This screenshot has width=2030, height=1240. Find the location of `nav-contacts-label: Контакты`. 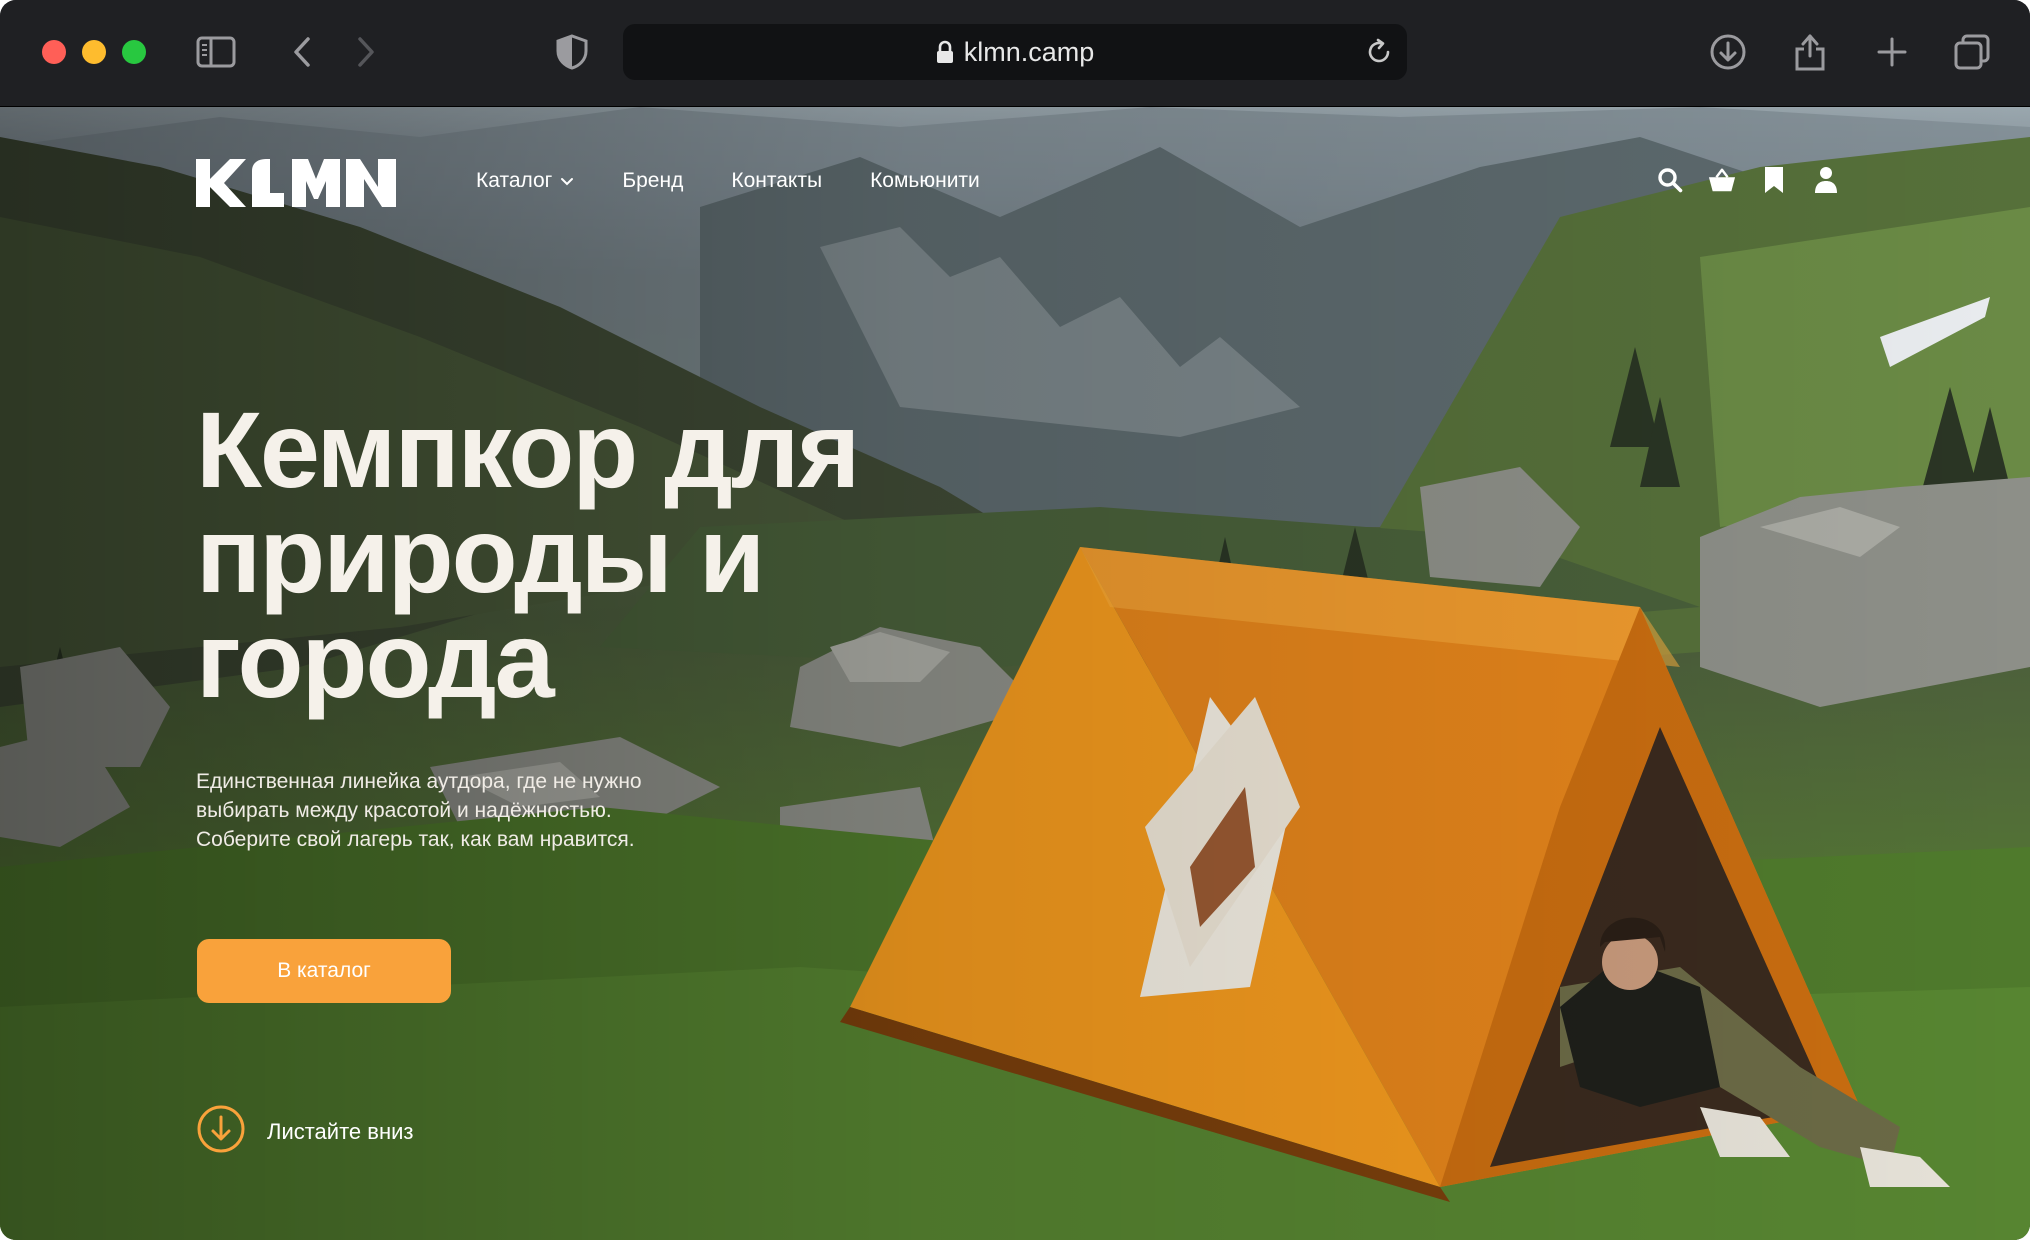

nav-contacts-label: Контакты is located at coordinates (777, 180).